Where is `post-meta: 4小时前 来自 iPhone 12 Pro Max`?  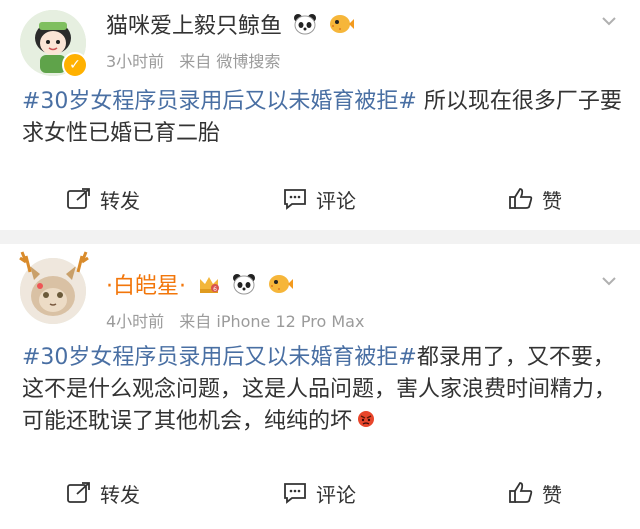
post-meta: 4小时前 来自 iPhone 12 Pro Max is located at coordinates (240, 320).